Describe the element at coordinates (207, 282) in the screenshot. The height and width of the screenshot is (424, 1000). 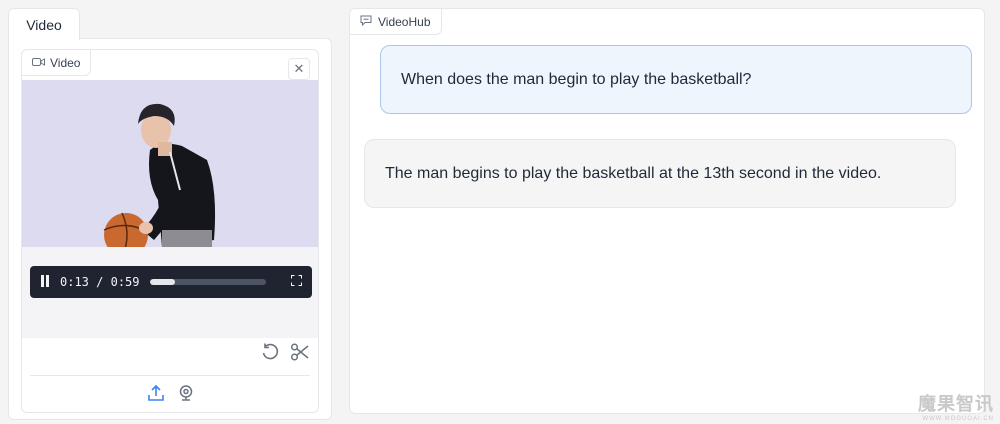
I see `progress-bar` at that location.